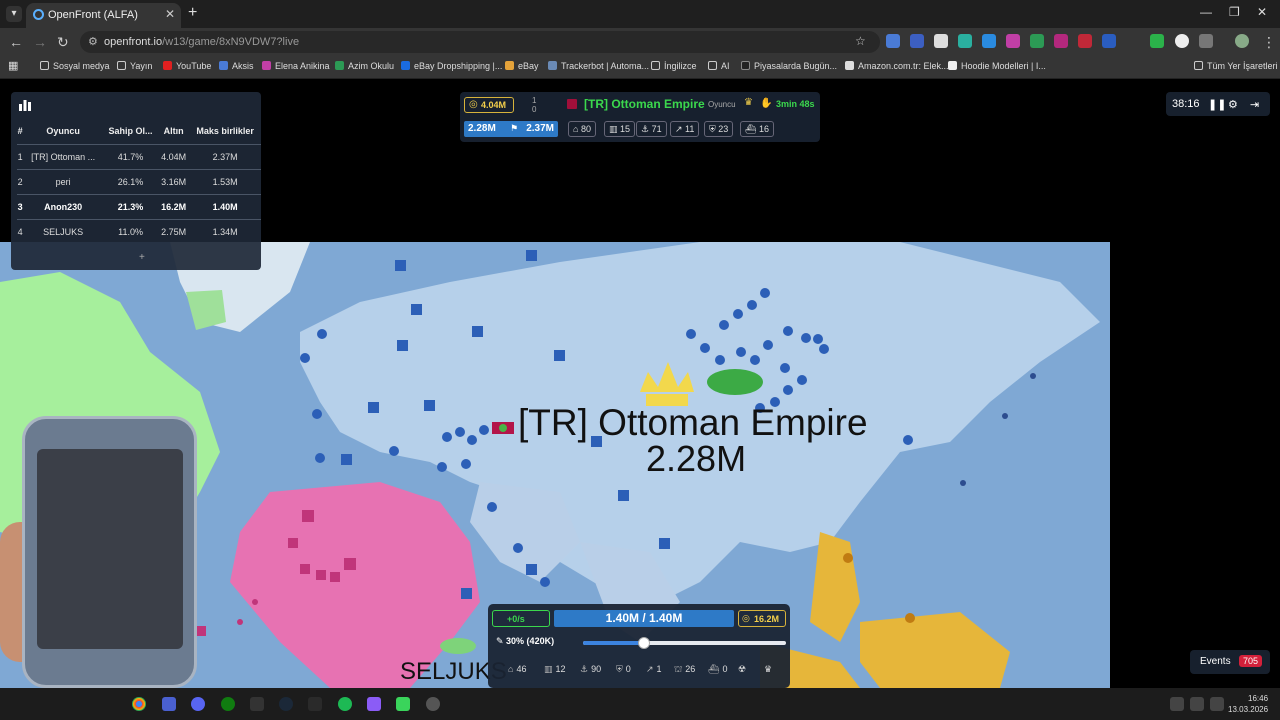 The width and height of the screenshot is (1280, 720). What do you see at coordinates (717, 669) in the screenshot?
I see `build-warship: ⛴ 0` at bounding box center [717, 669].